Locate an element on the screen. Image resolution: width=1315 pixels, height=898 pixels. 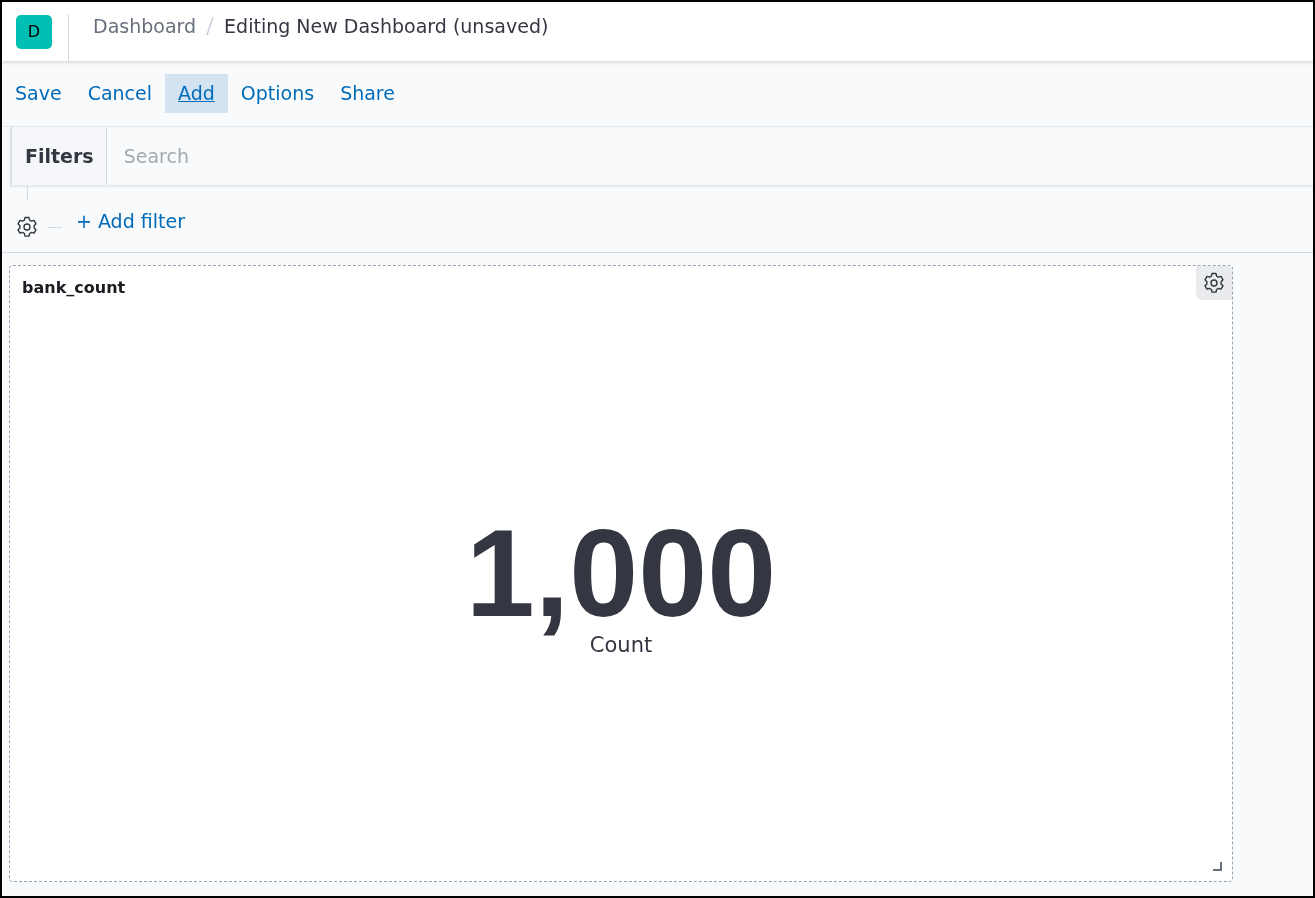
add-filter-link: + Add filter is located at coordinates (130, 221).